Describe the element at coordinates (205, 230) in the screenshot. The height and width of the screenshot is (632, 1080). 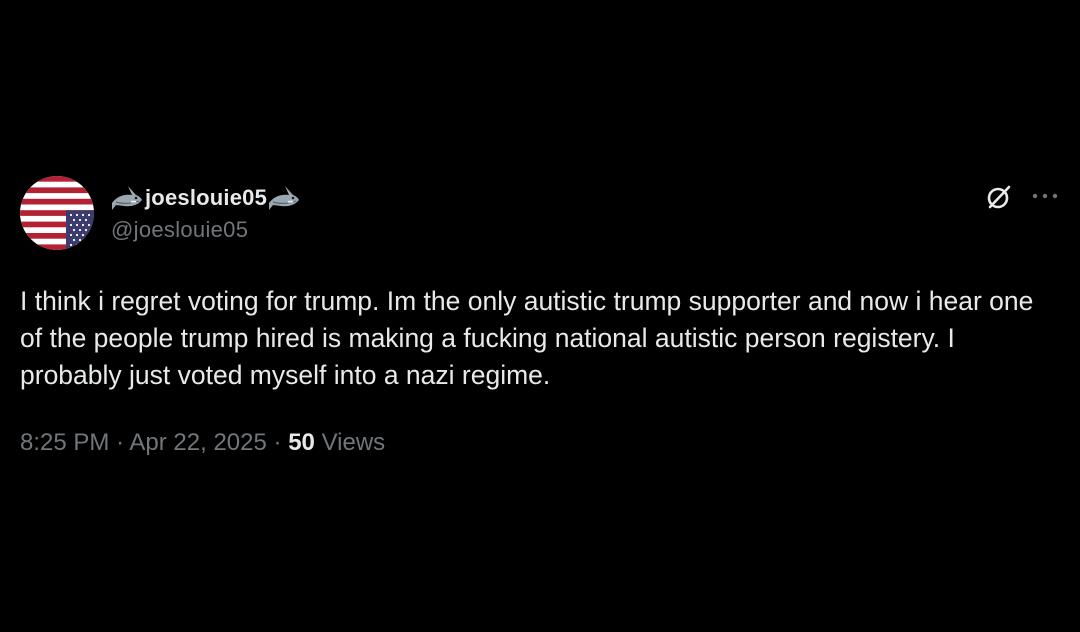
I see `handle: @joeslouie05` at that location.